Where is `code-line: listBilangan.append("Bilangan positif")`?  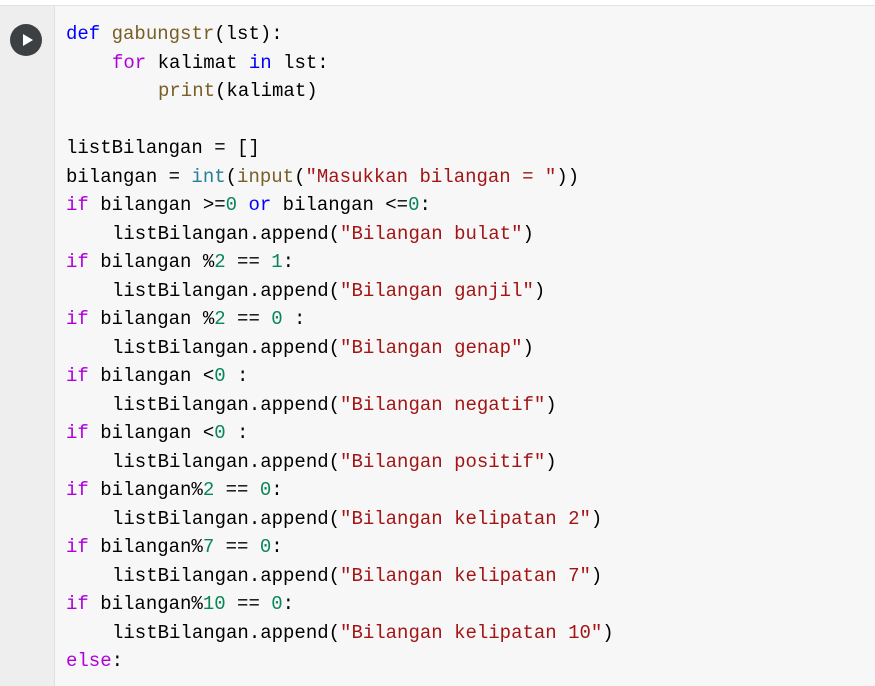 code-line: listBilangan.append("Bilangan positif") is located at coordinates (340, 462).